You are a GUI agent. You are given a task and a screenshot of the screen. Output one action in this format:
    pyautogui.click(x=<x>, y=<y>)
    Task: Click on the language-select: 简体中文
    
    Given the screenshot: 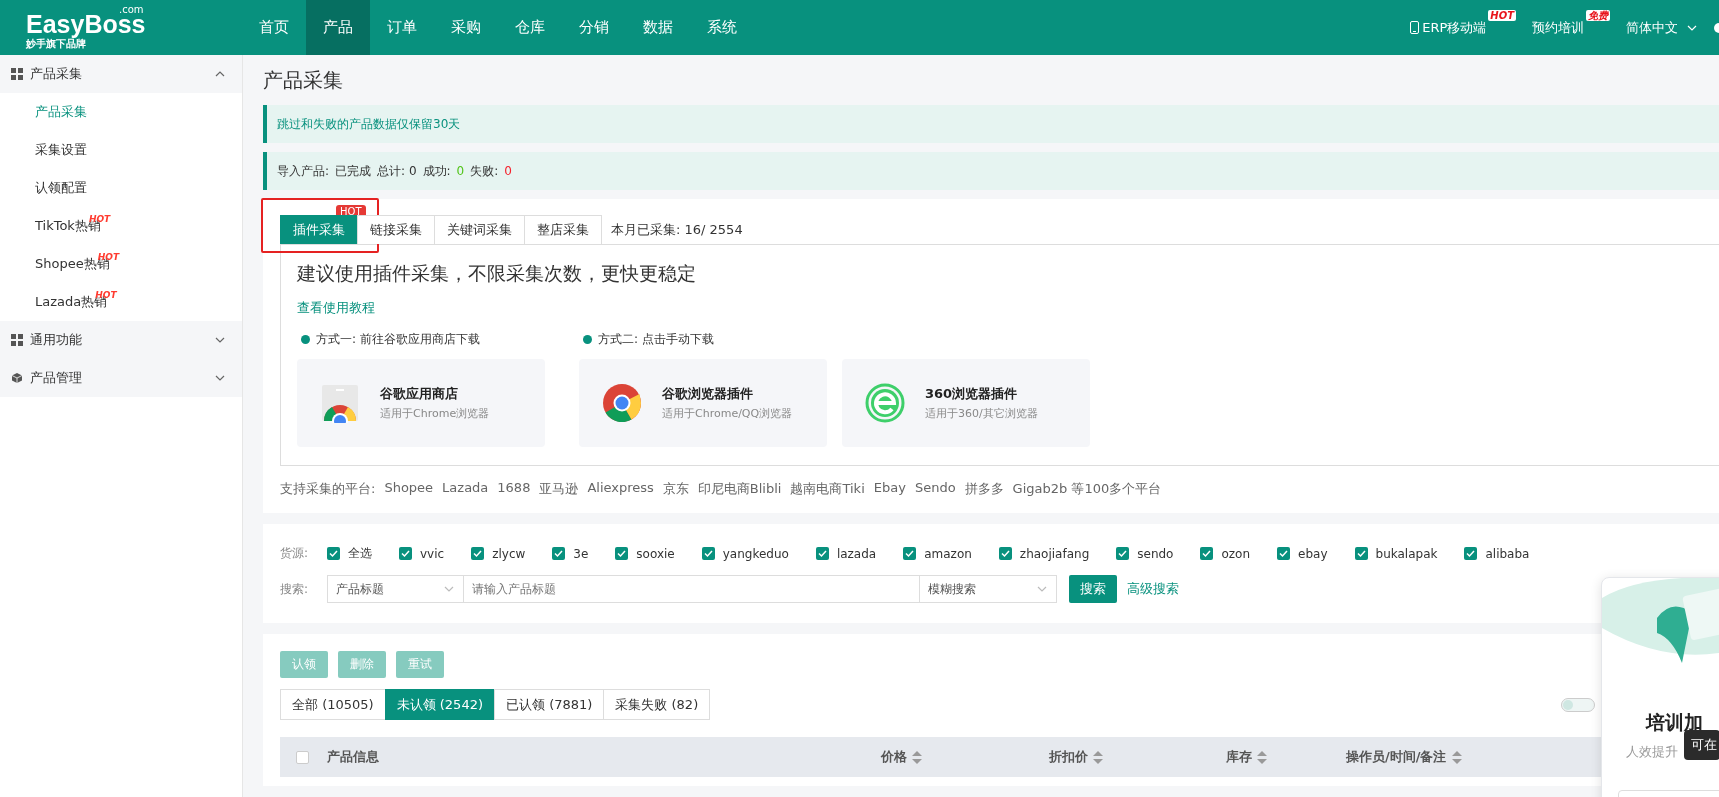 What is the action you would take?
    pyautogui.click(x=1662, y=27)
    